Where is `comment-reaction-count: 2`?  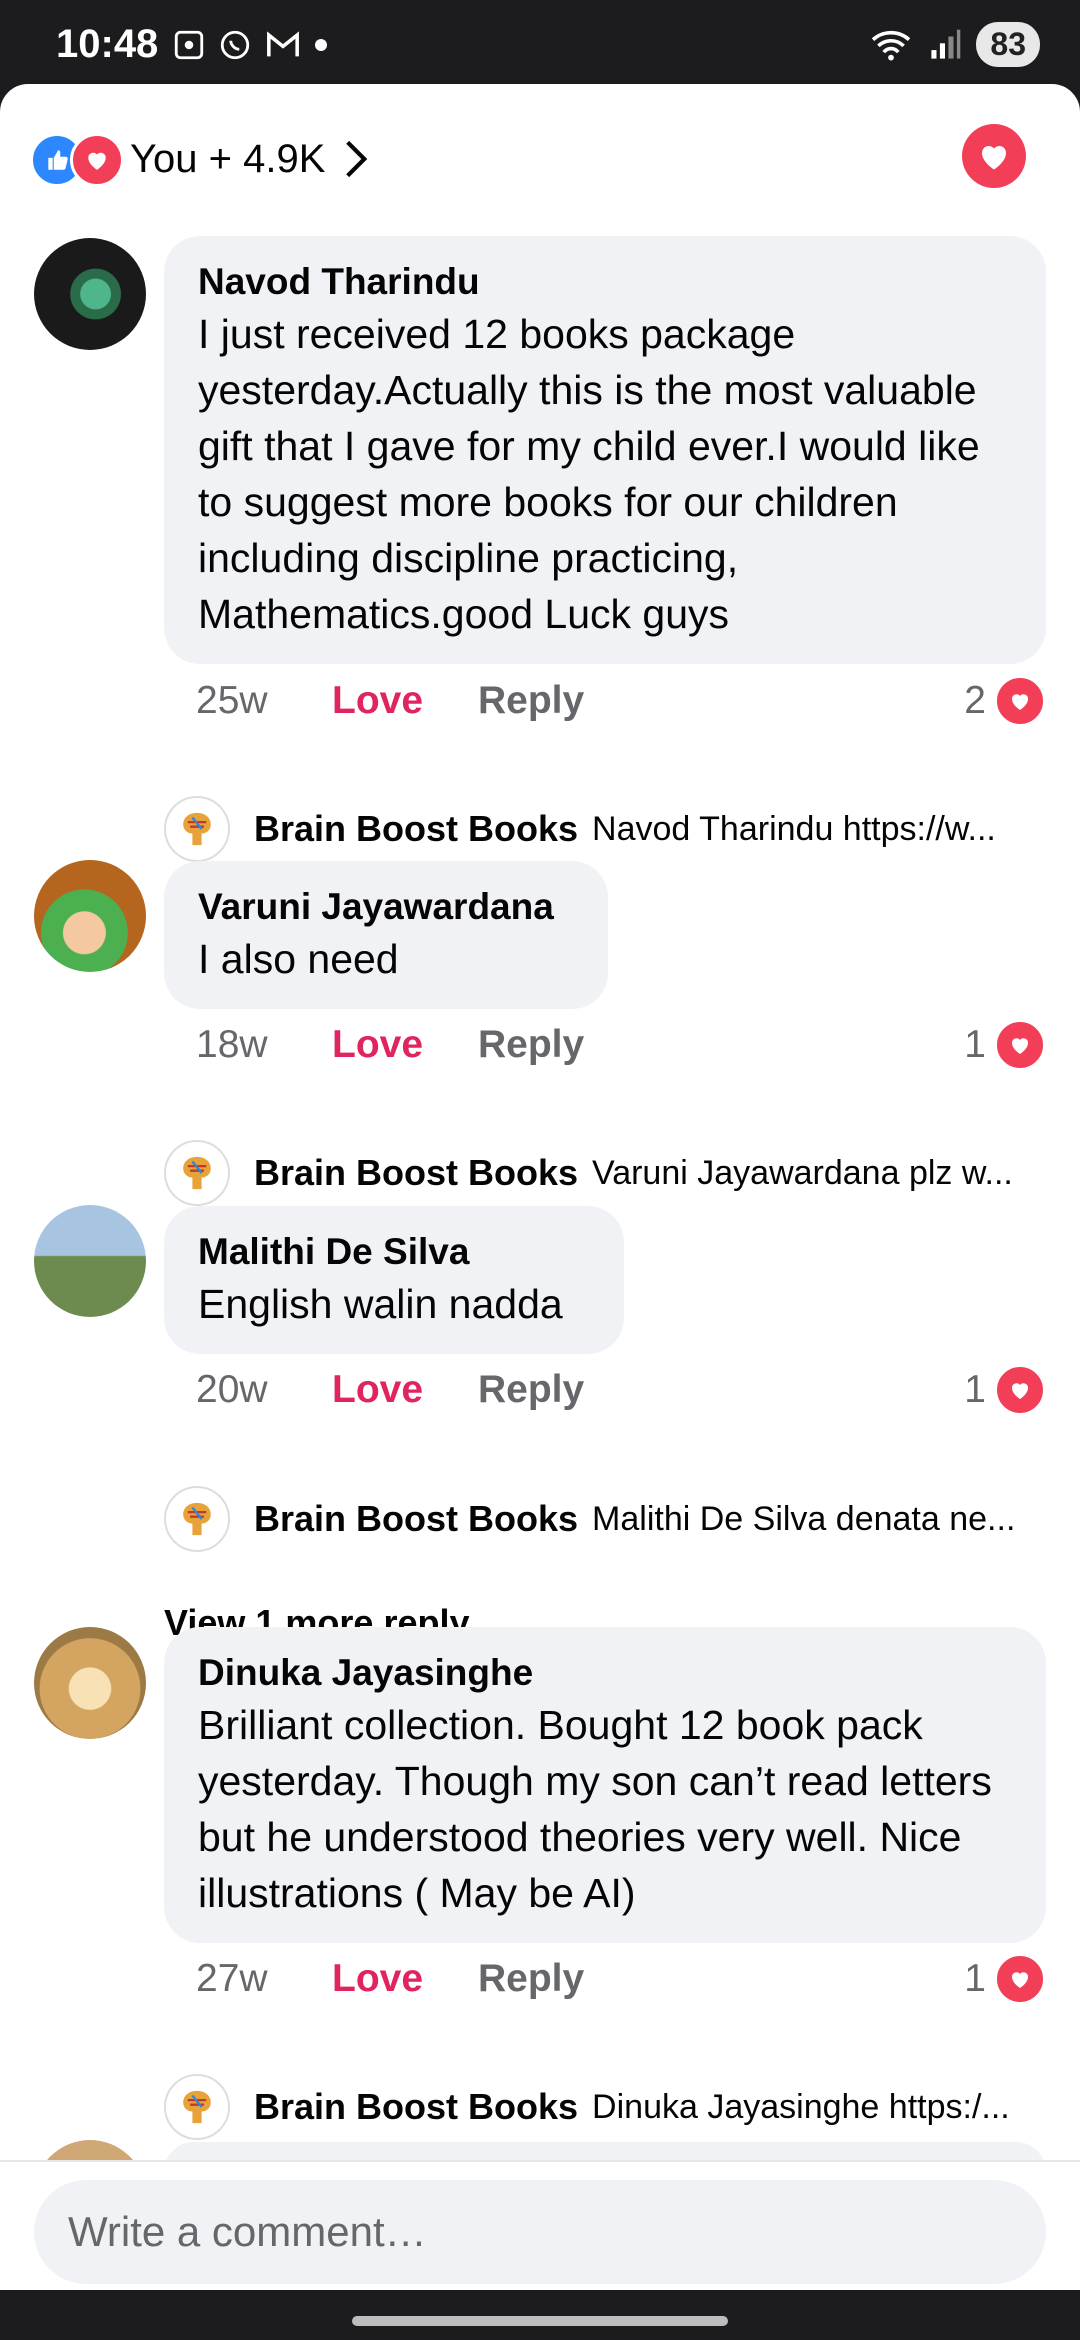
comment-reaction-count: 2 is located at coordinates (1005, 701).